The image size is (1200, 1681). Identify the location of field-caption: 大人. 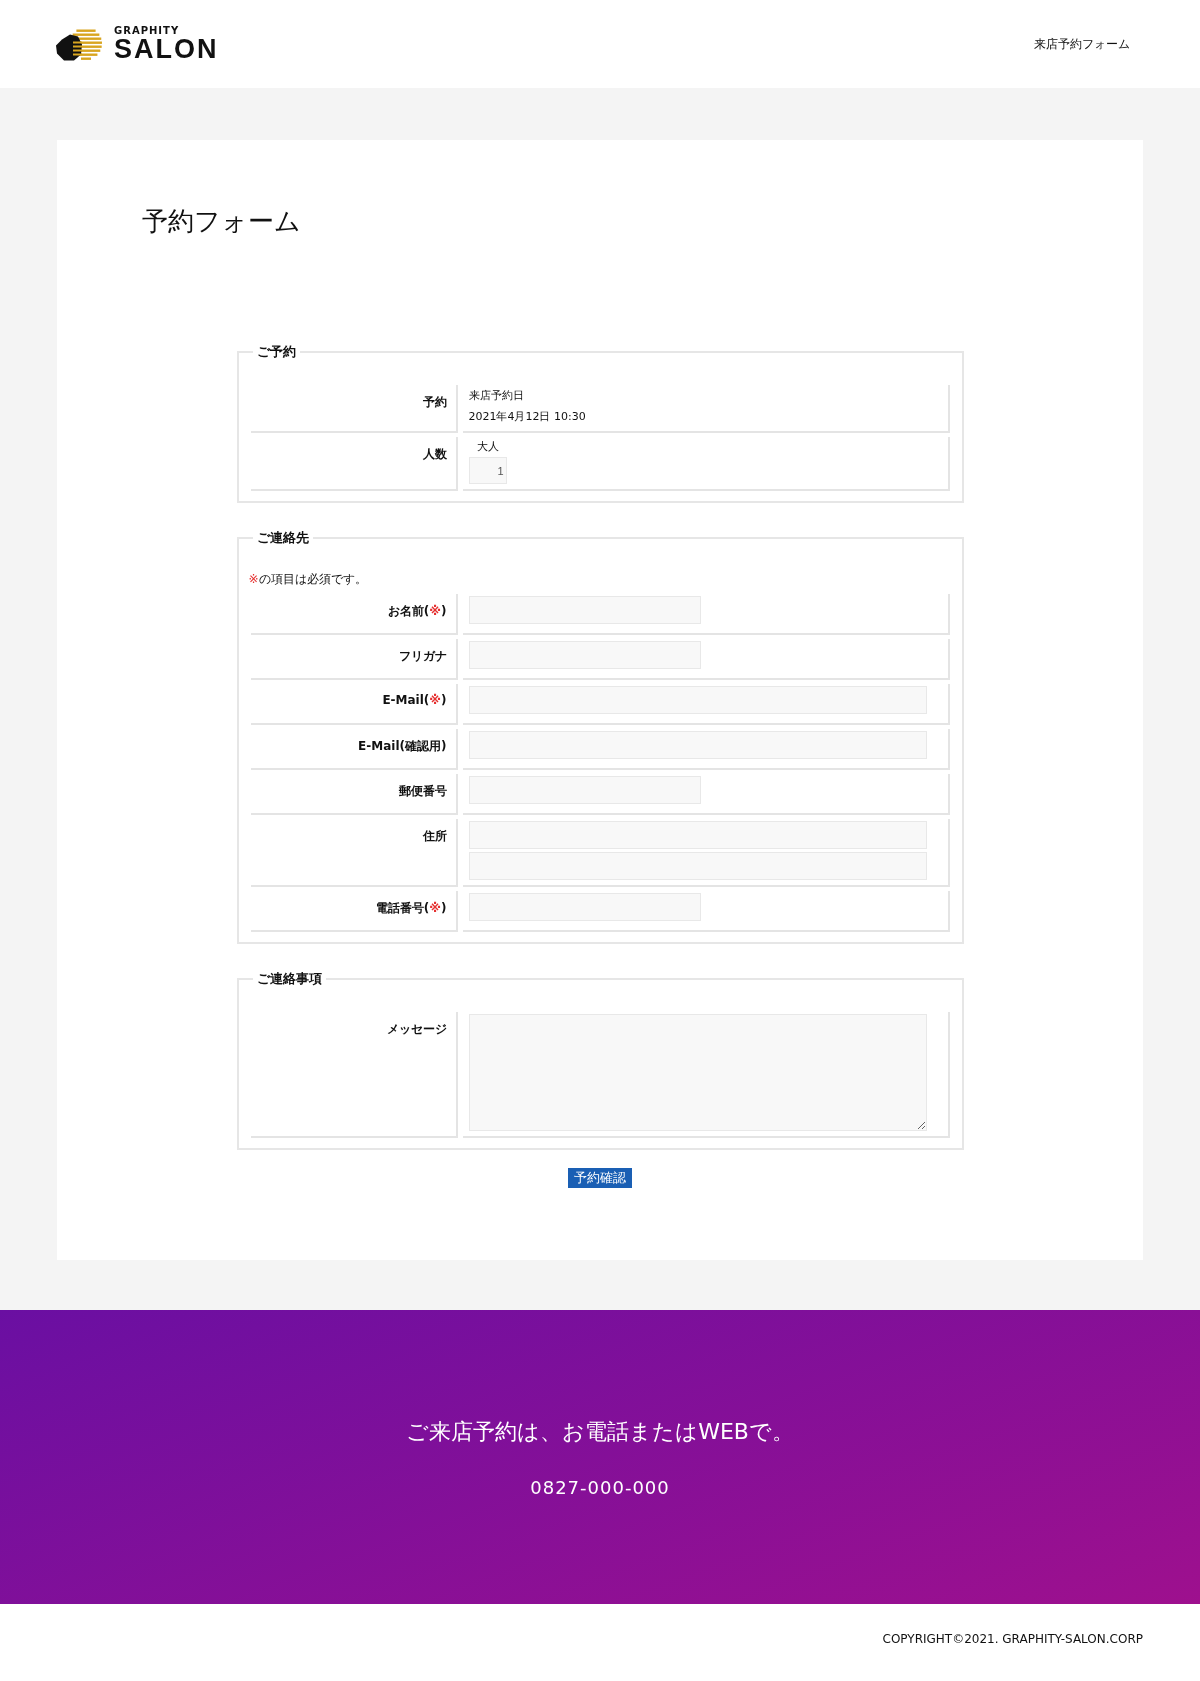
(487, 446).